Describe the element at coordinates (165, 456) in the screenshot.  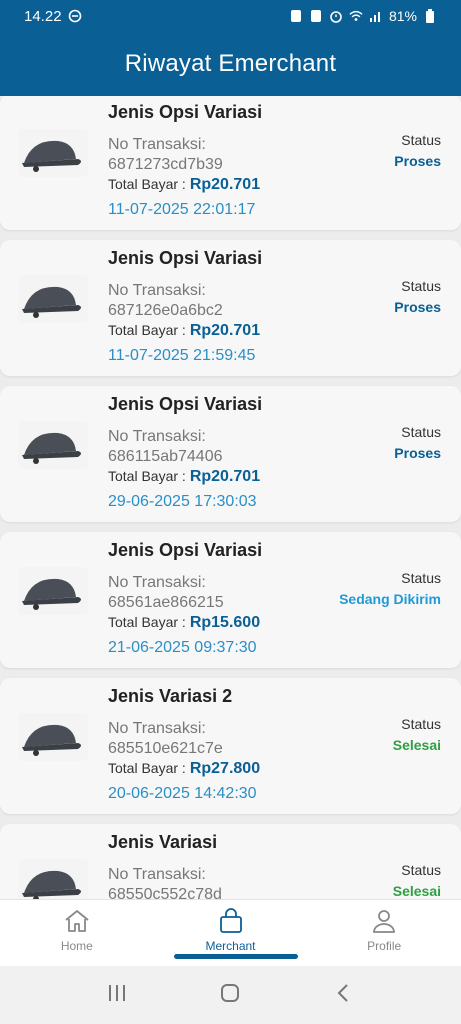
I see `trx-id: 686115ab74406` at that location.